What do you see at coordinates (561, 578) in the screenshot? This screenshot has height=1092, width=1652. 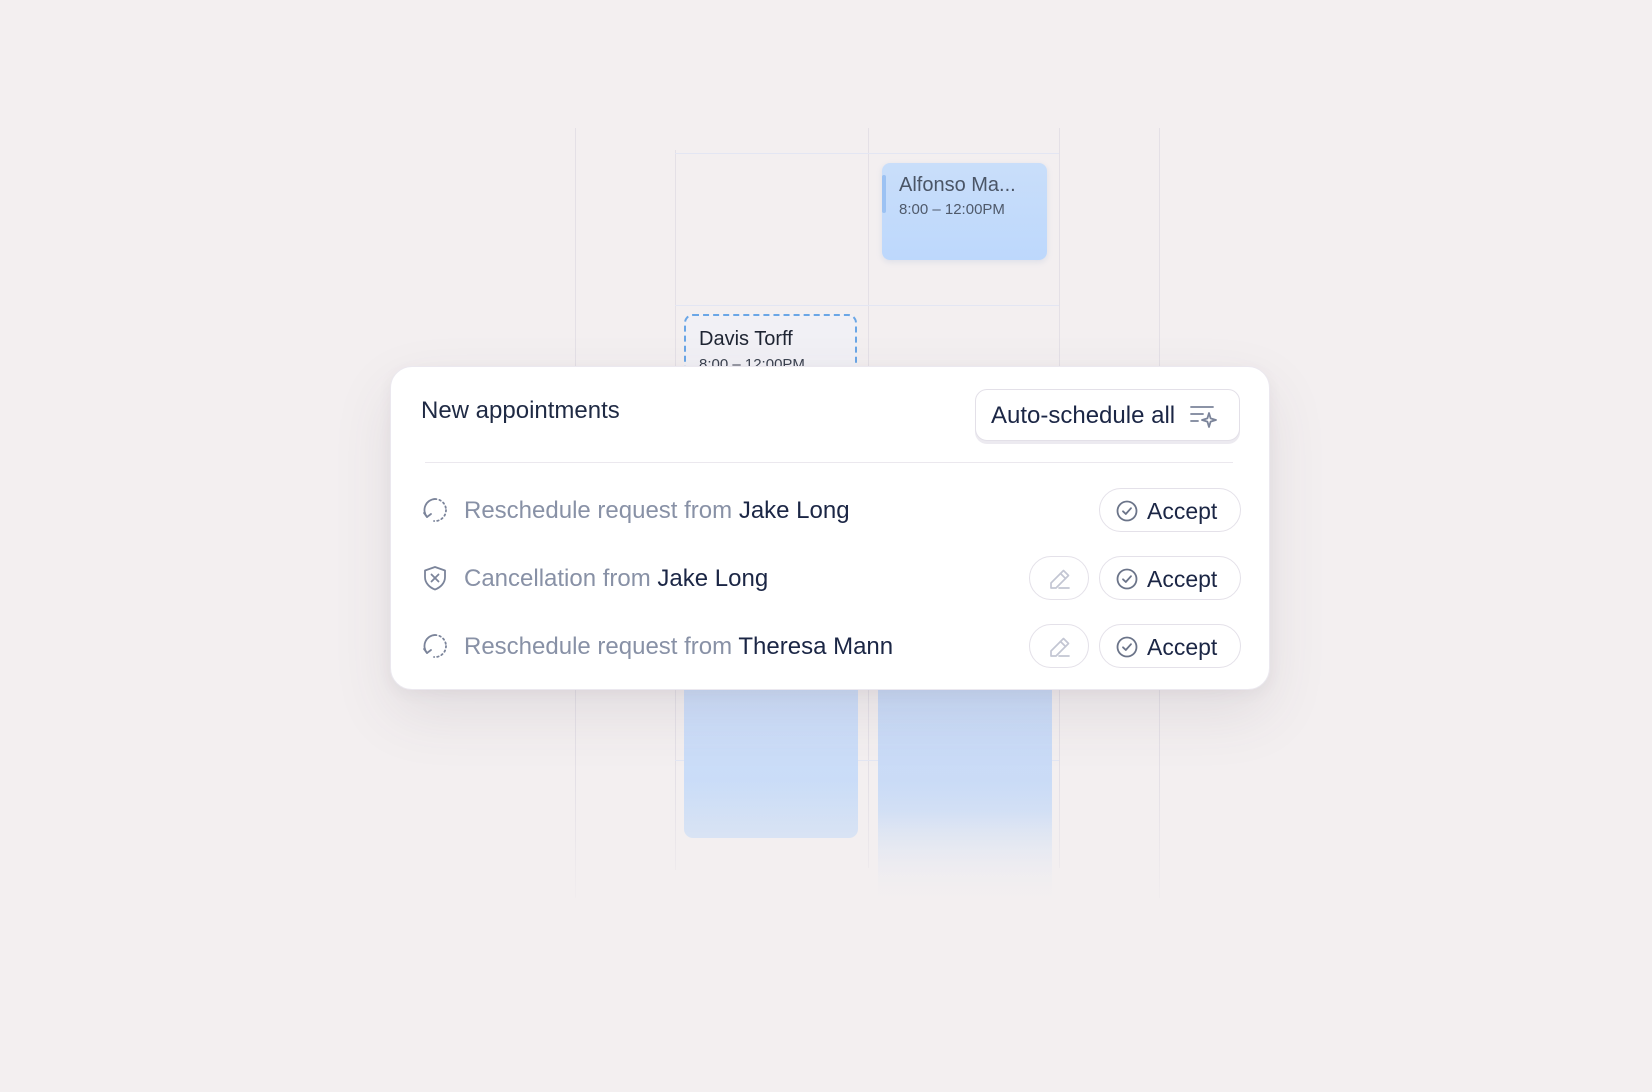 I see `request-type-label: Cancellation from` at bounding box center [561, 578].